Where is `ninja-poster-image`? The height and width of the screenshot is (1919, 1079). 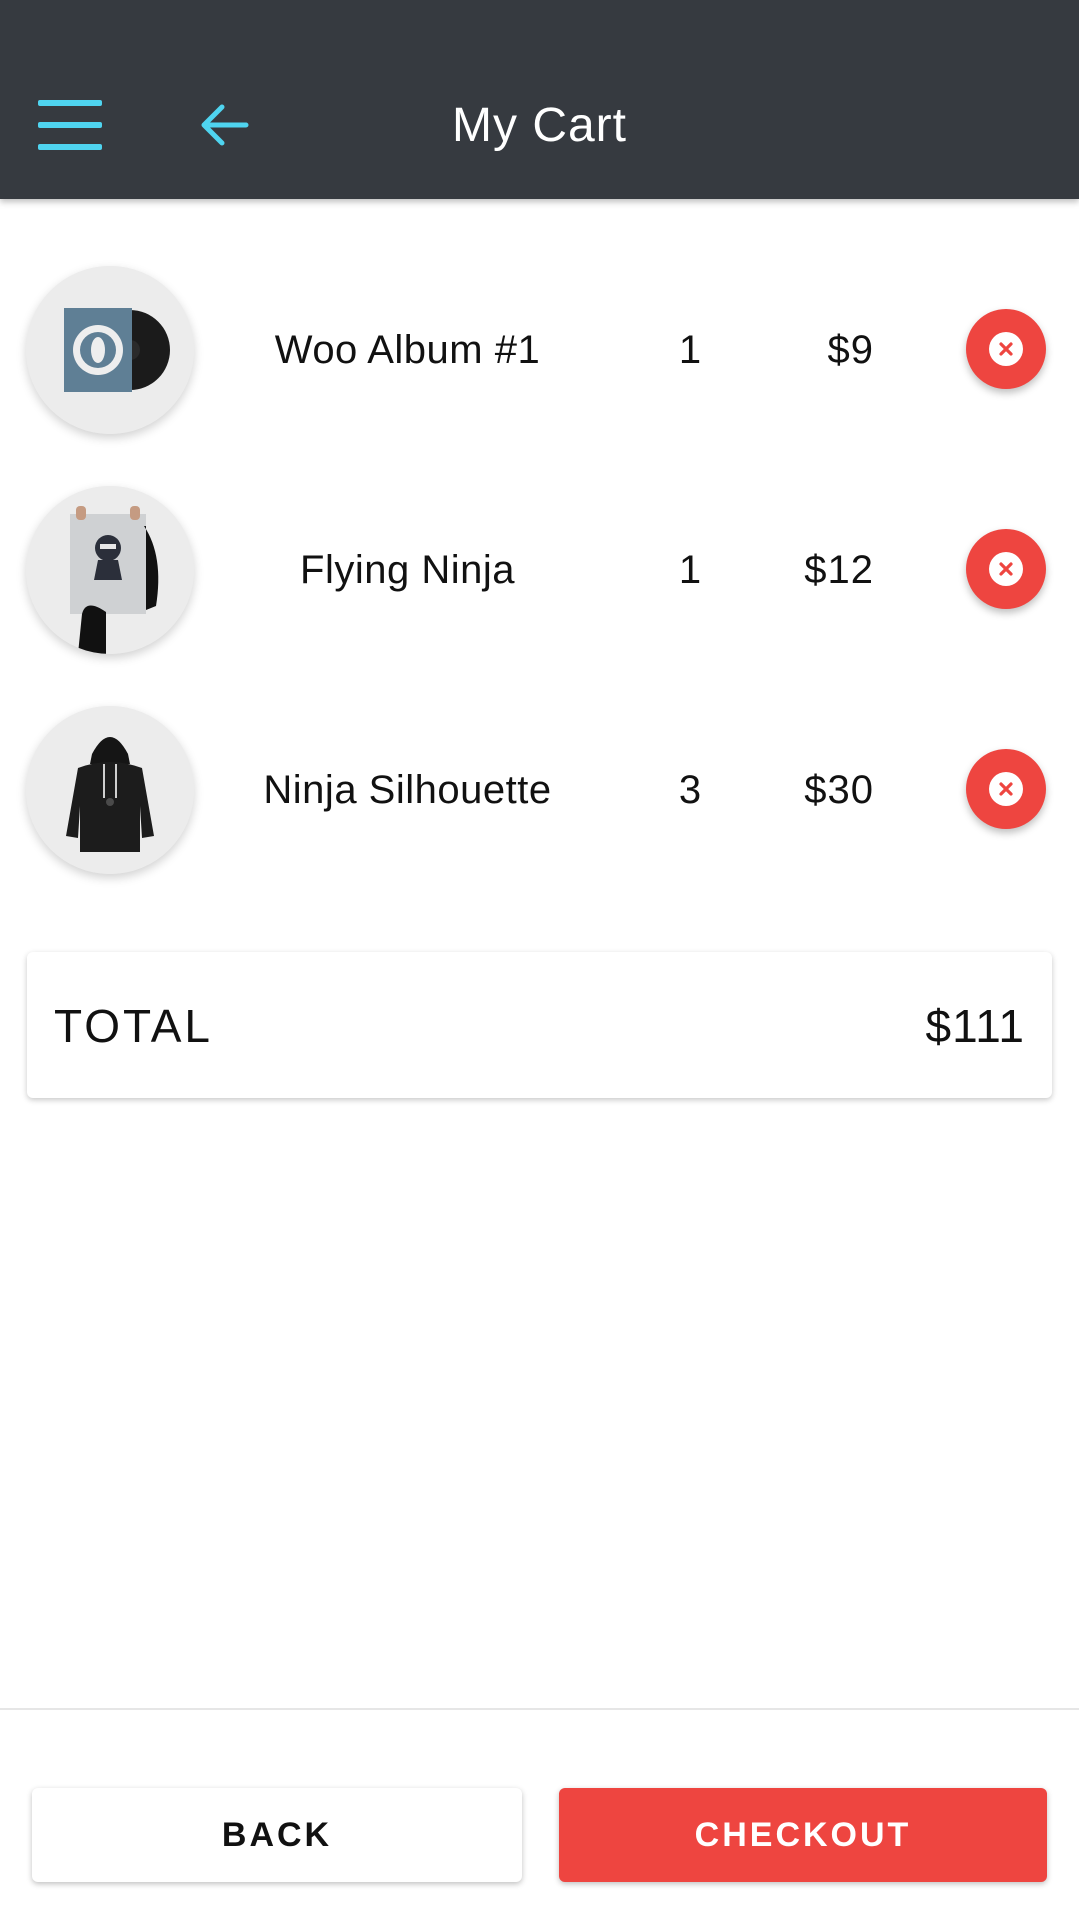 ninja-poster-image is located at coordinates (110, 570).